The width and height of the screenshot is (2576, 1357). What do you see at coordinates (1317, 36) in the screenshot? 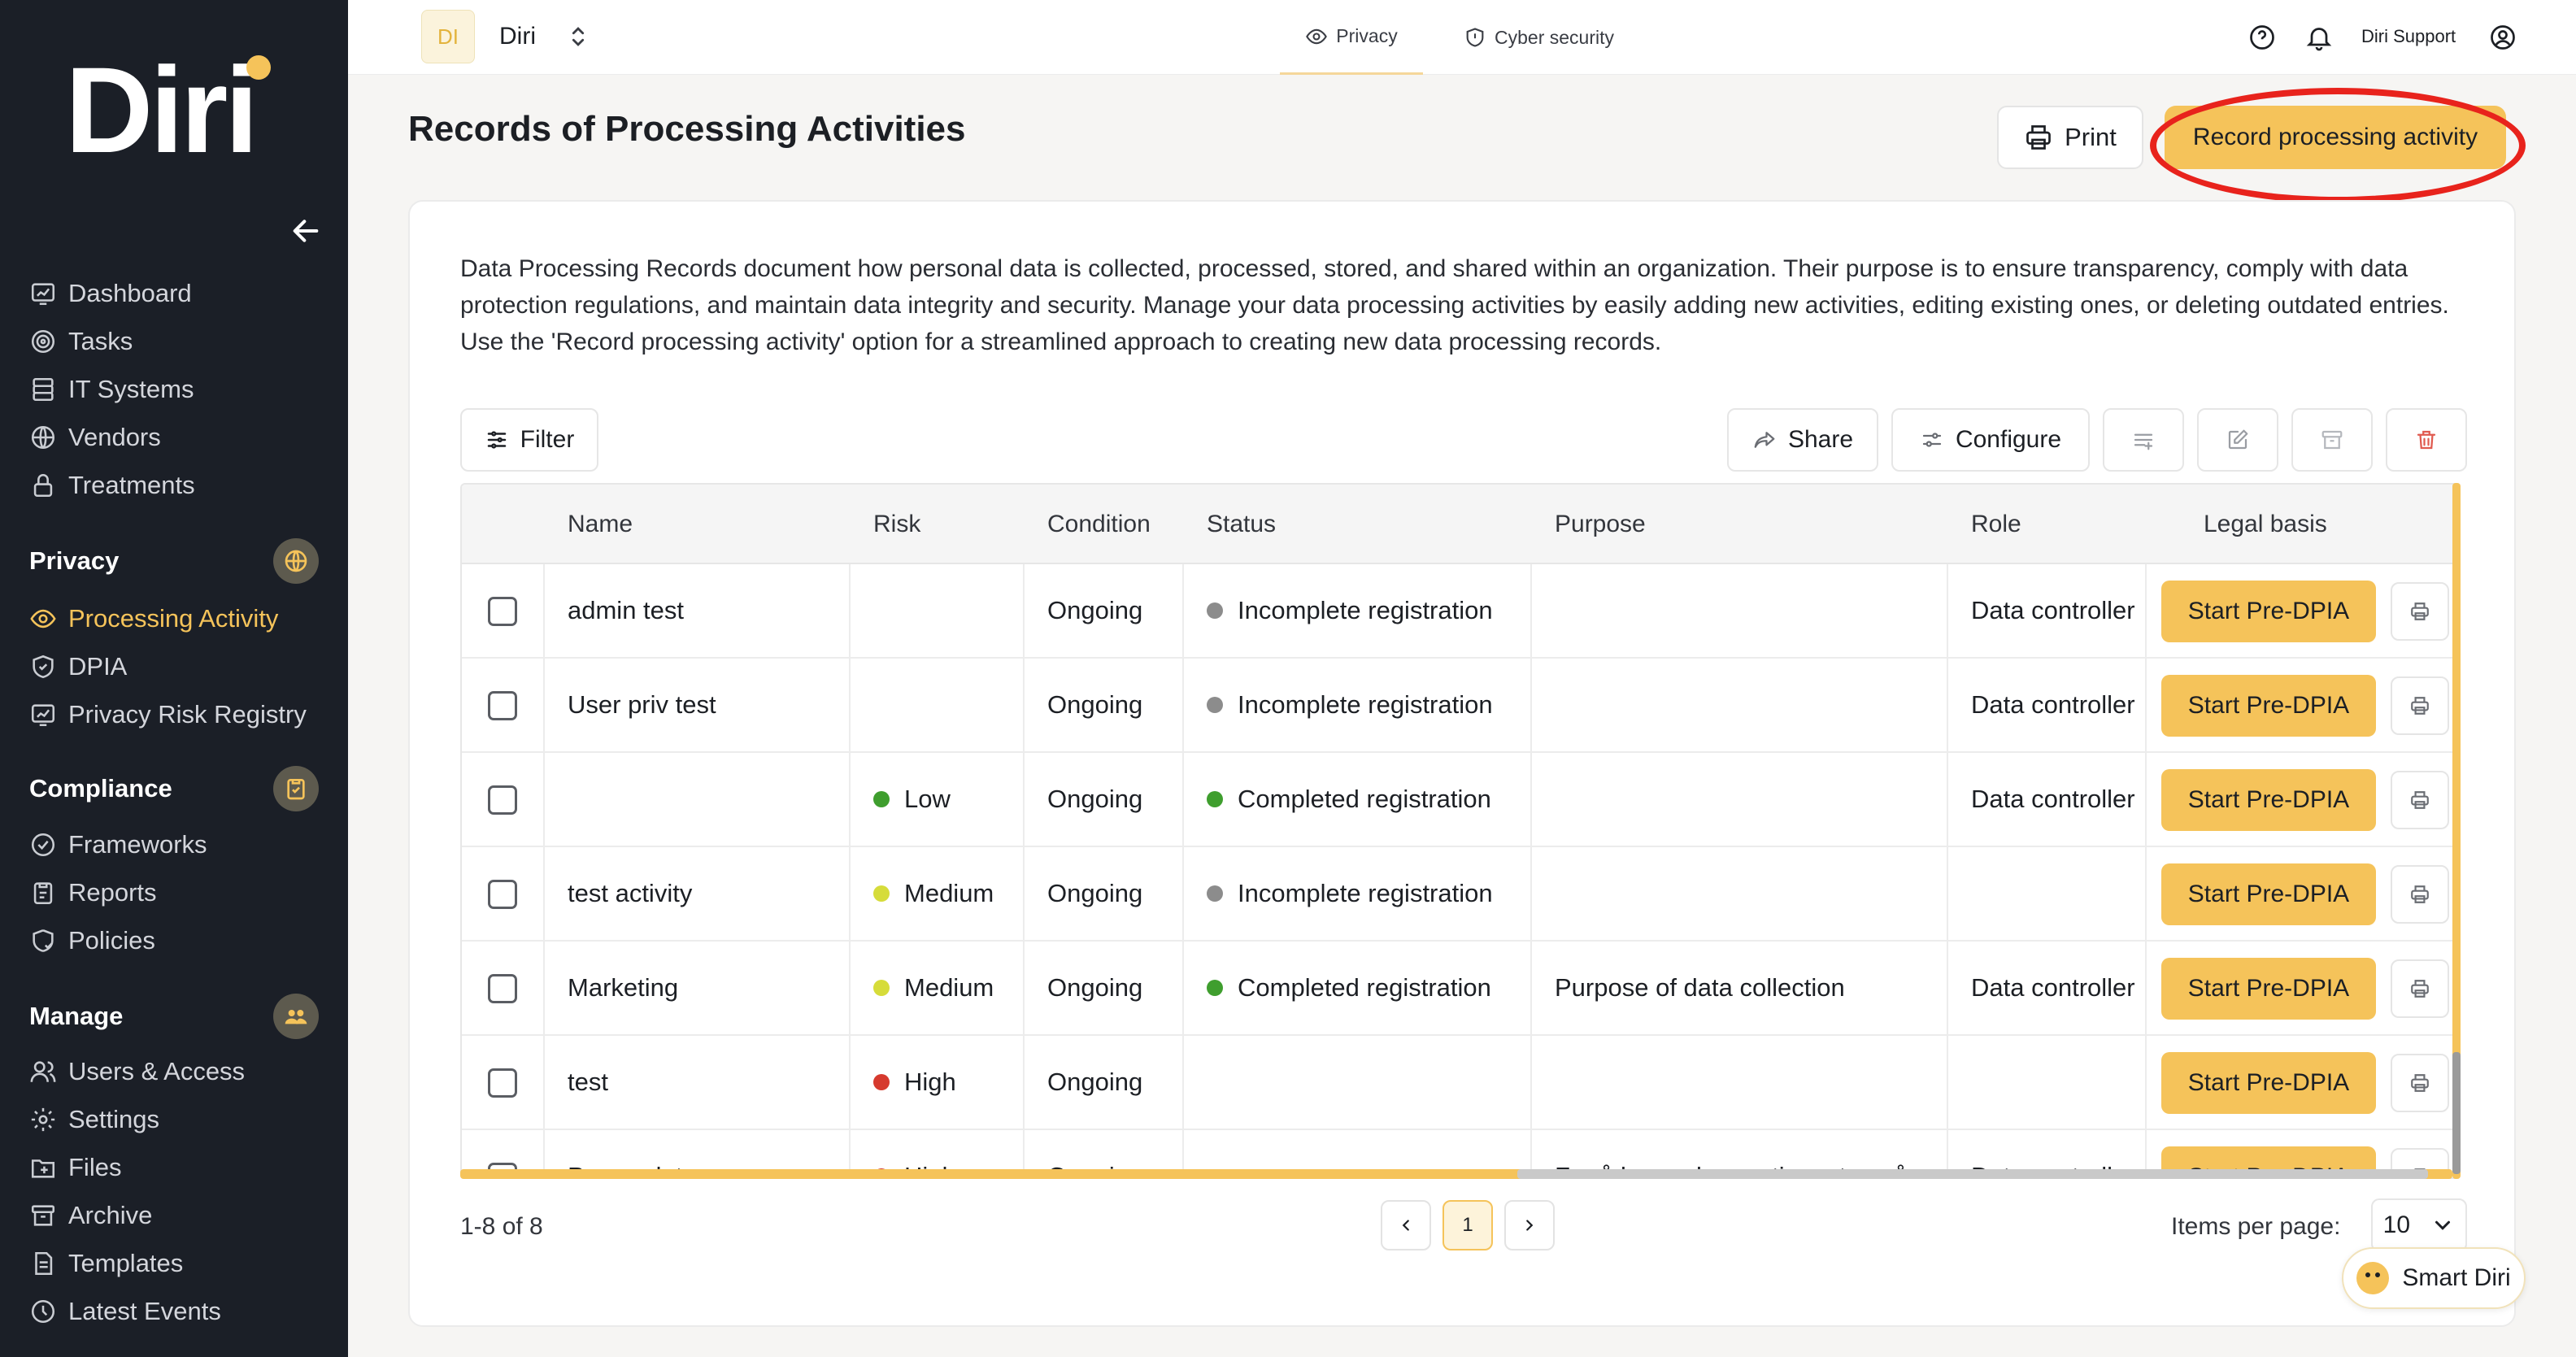
I see `eye-icon` at bounding box center [1317, 36].